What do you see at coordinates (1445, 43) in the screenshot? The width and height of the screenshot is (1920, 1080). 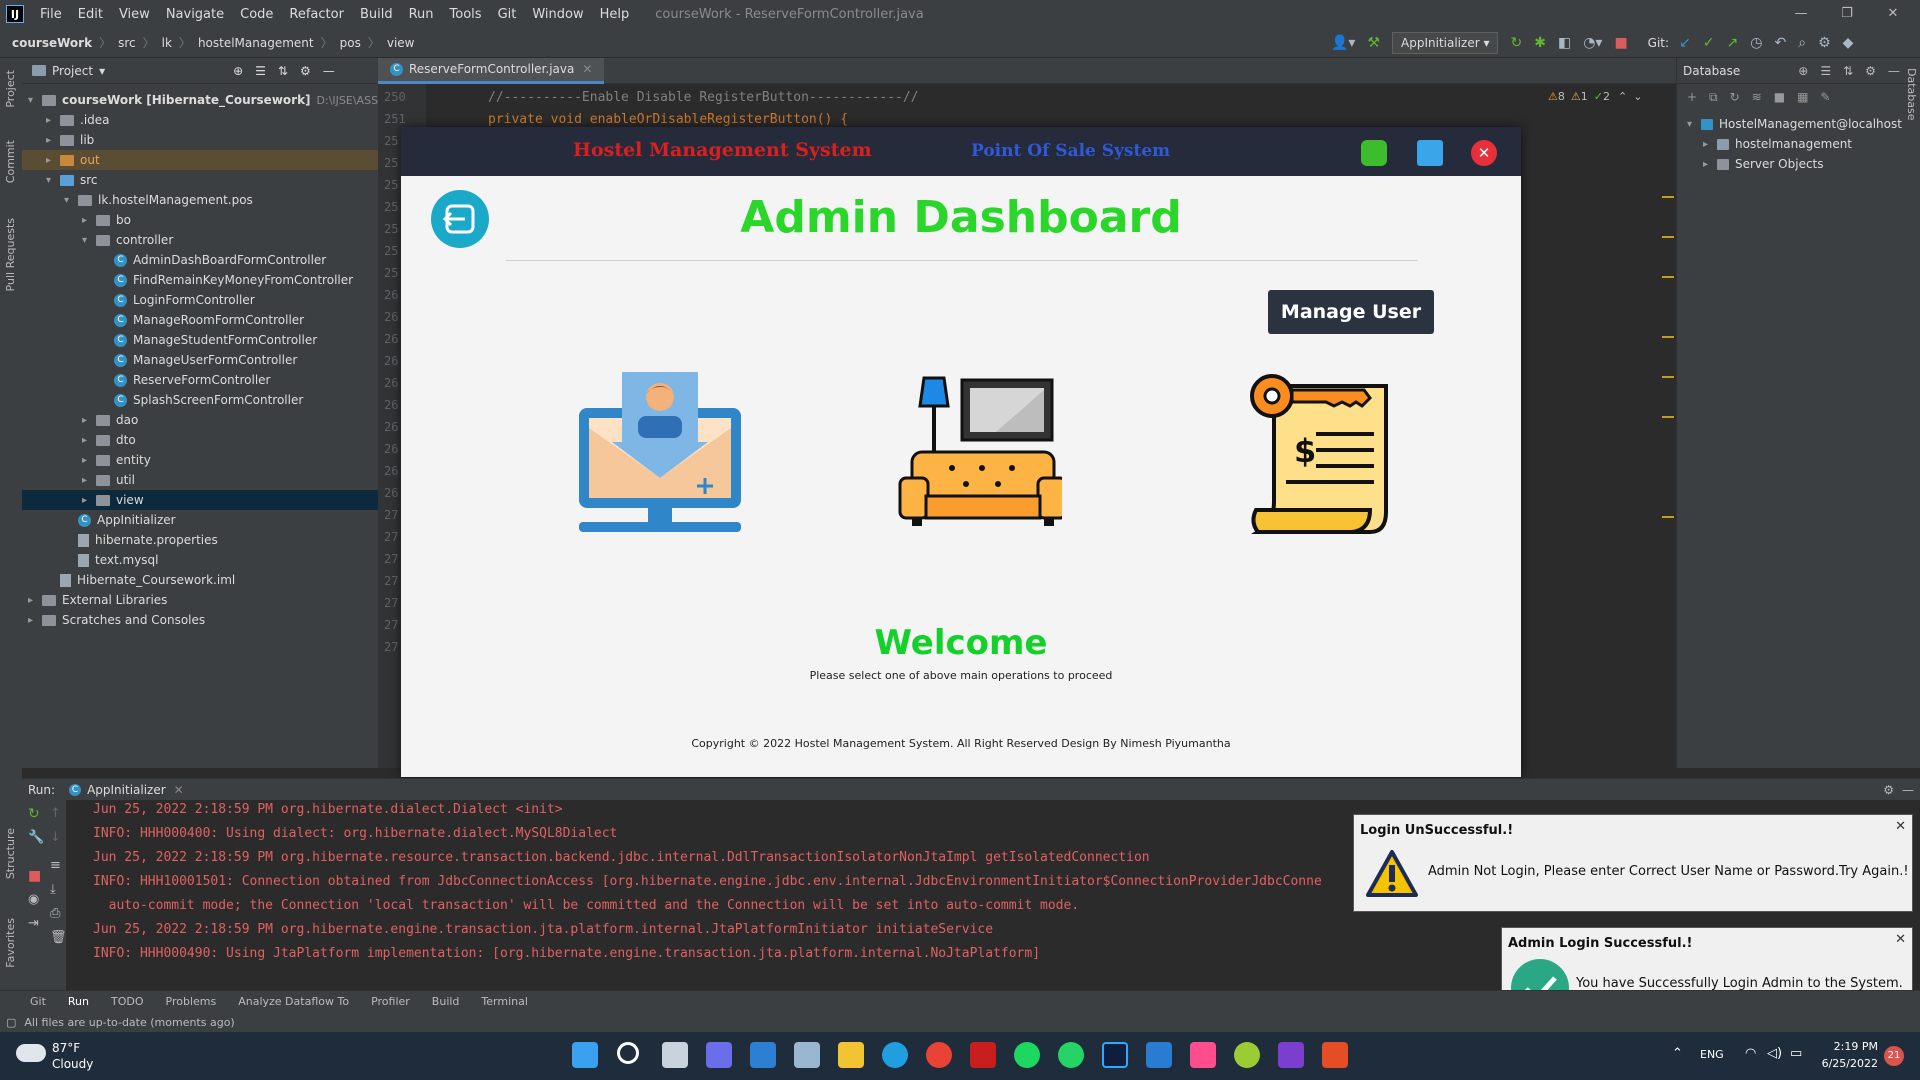 I see `run-config-select: AppInitializer ▾` at bounding box center [1445, 43].